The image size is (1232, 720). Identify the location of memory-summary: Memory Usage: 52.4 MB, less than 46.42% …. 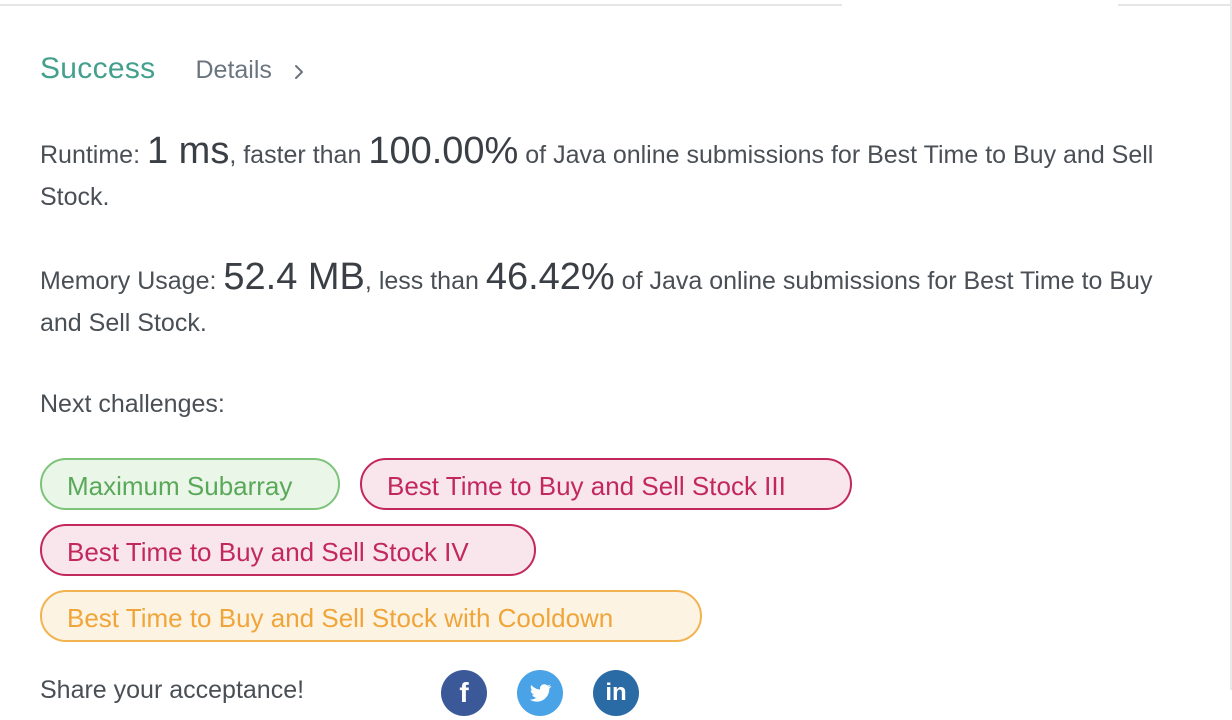
(605, 300).